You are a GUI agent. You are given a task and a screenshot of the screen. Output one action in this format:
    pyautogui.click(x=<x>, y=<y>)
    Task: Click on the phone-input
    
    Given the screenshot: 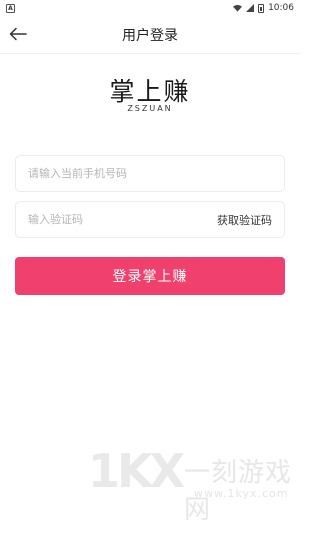 What is the action you would take?
    pyautogui.click(x=150, y=173)
    